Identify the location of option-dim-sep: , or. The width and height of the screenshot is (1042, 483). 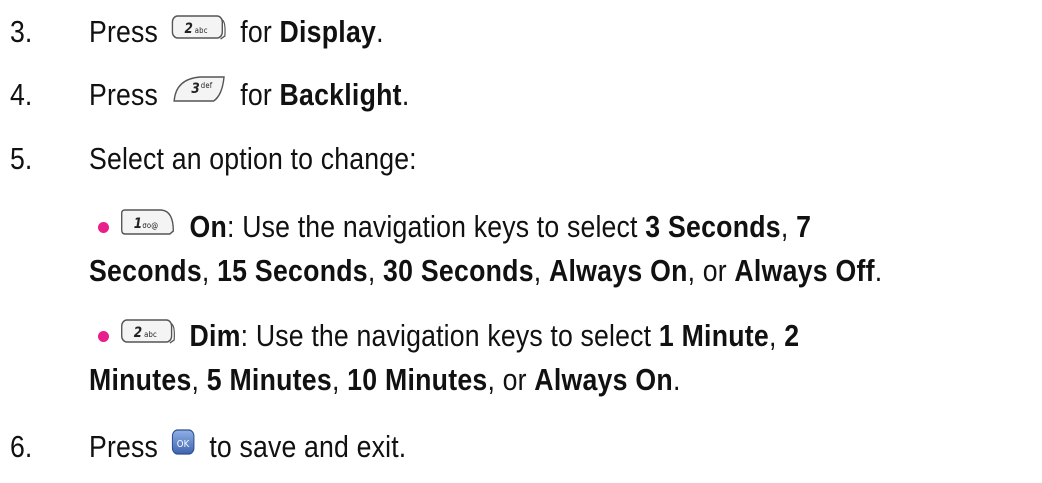
(511, 379).